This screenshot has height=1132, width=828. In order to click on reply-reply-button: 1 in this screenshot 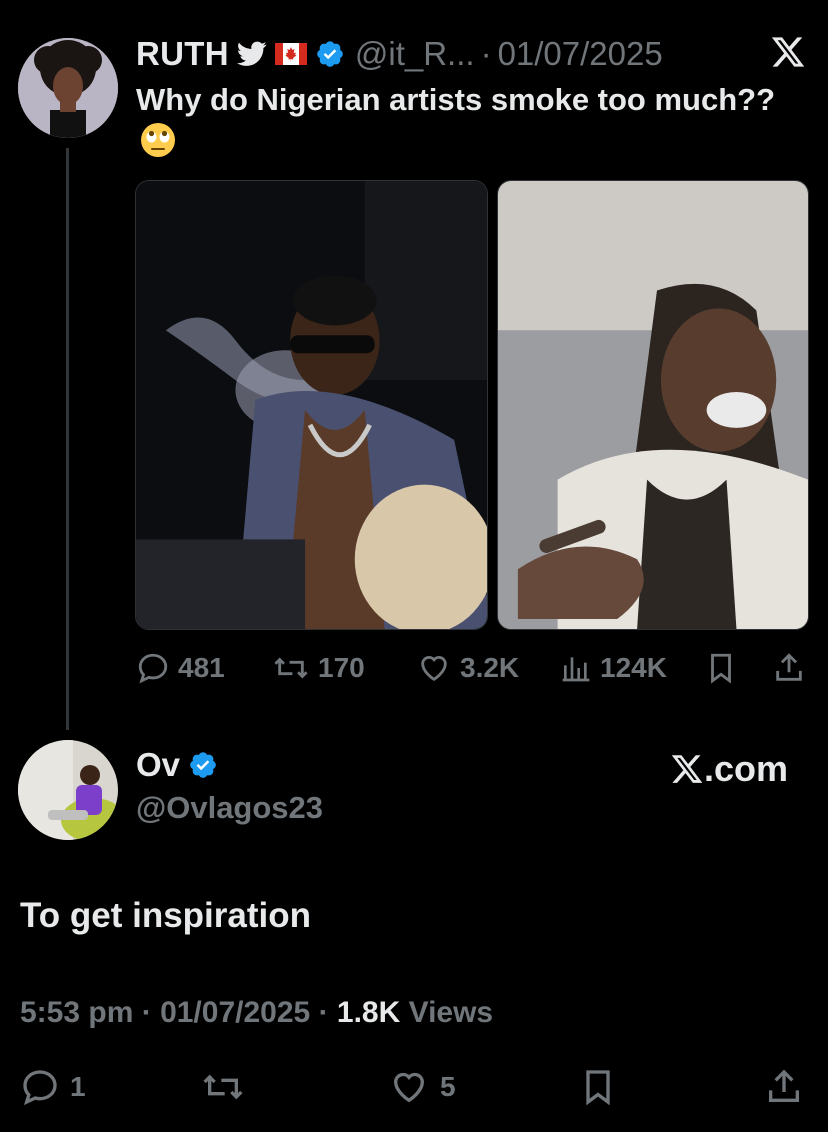, I will do `click(53, 1087)`.